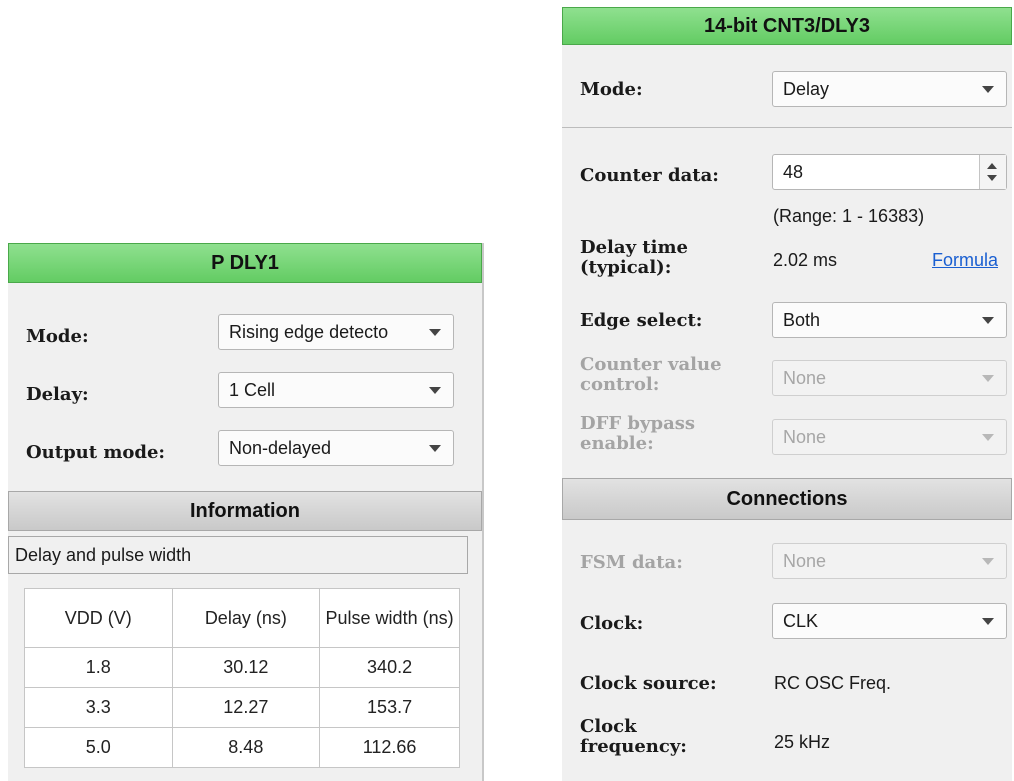 Image resolution: width=1014 pixels, height=781 pixels. What do you see at coordinates (889, 172) in the screenshot?
I see `counter-data-spinbox: 48` at bounding box center [889, 172].